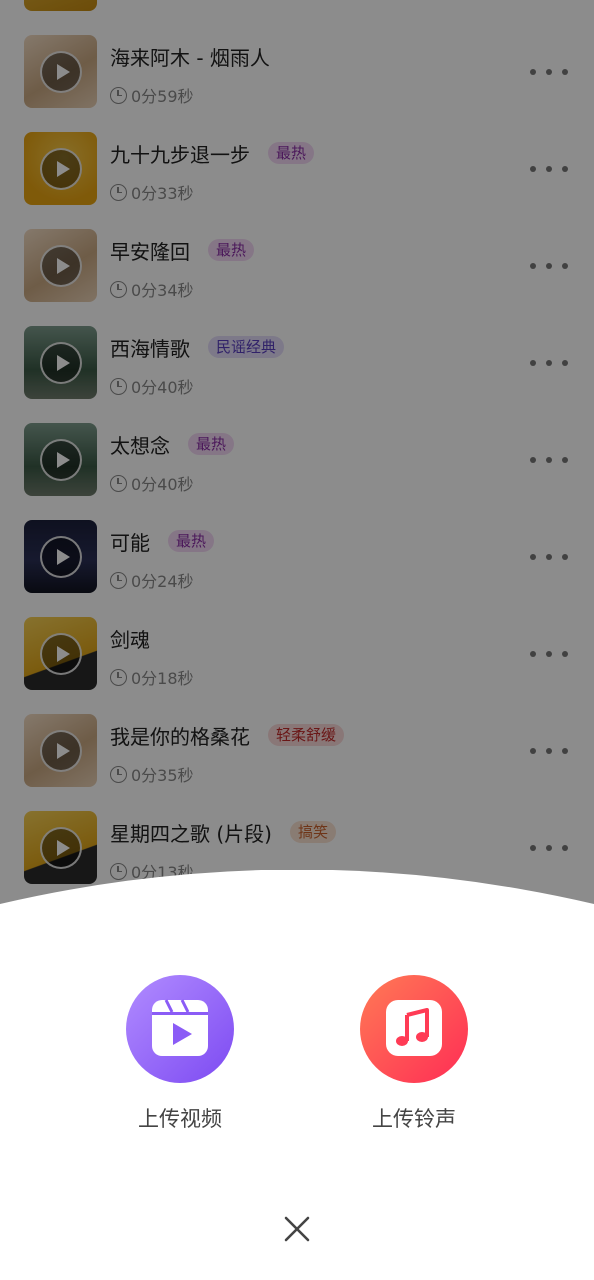 The image size is (594, 1280). What do you see at coordinates (414, 1119) in the screenshot?
I see `upload-ringtone-label: 上传铃声` at bounding box center [414, 1119].